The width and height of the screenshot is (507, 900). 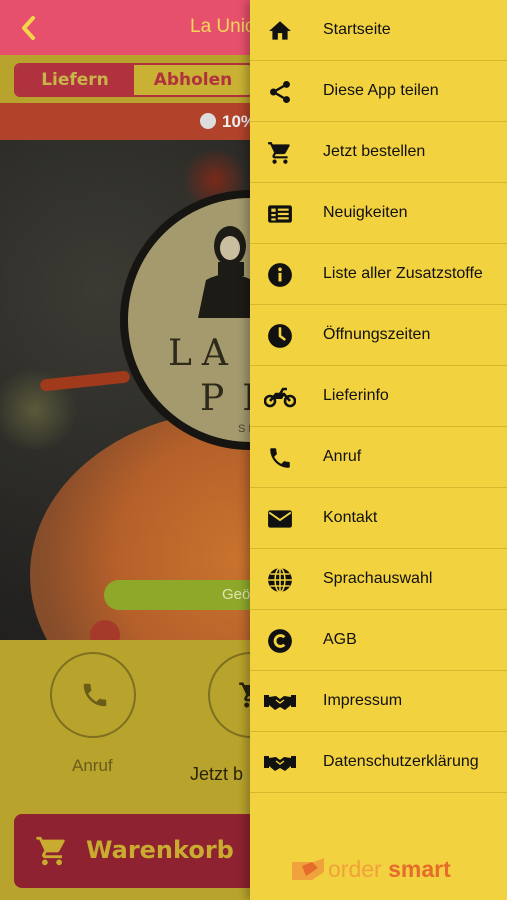 I want to click on chef-illustration, so click(x=228, y=272).